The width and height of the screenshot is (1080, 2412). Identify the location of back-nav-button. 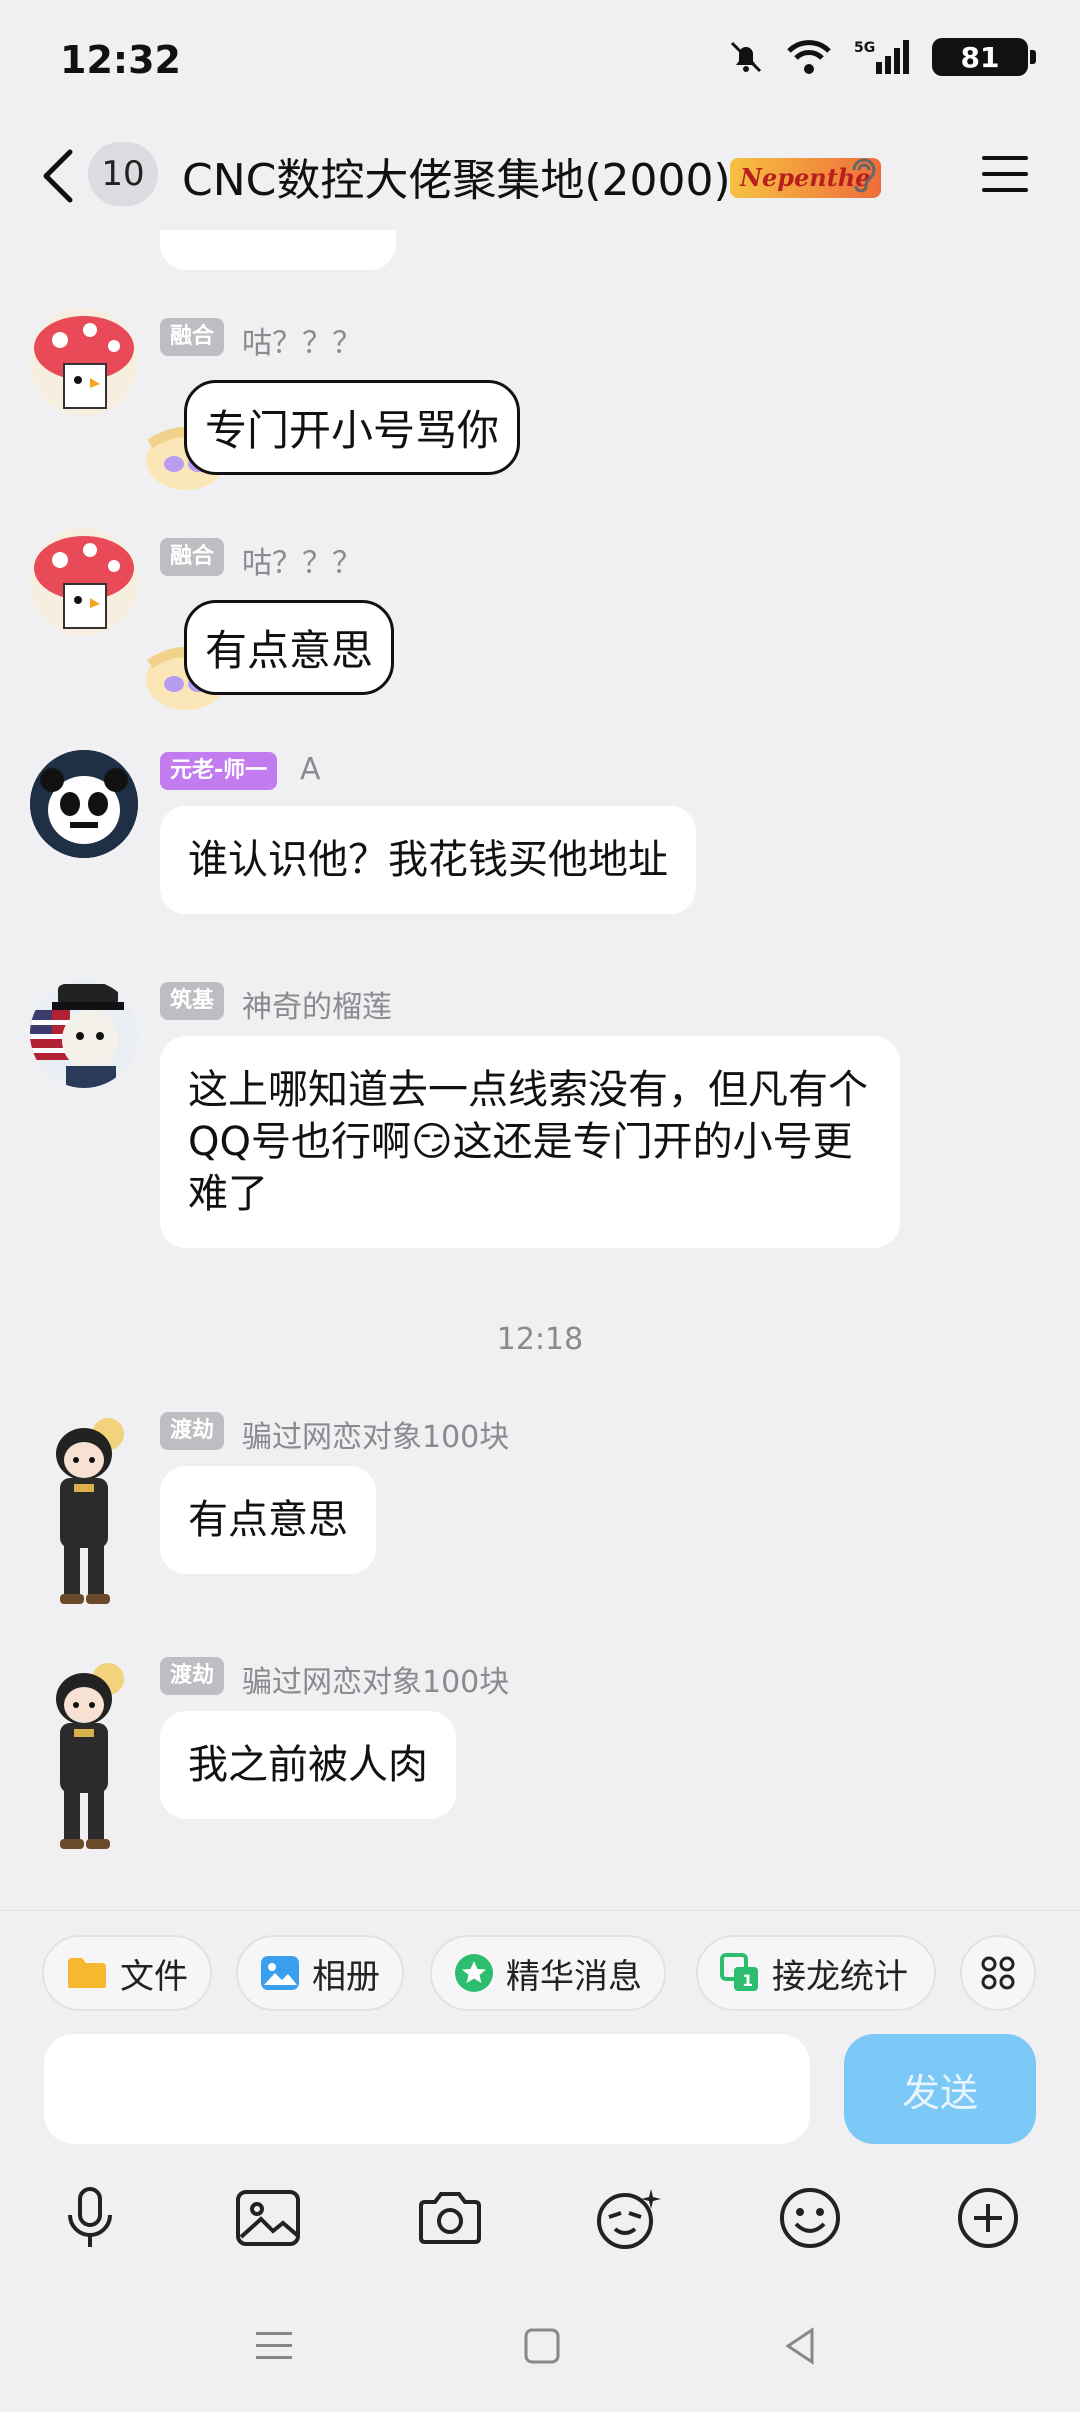
(800, 2348).